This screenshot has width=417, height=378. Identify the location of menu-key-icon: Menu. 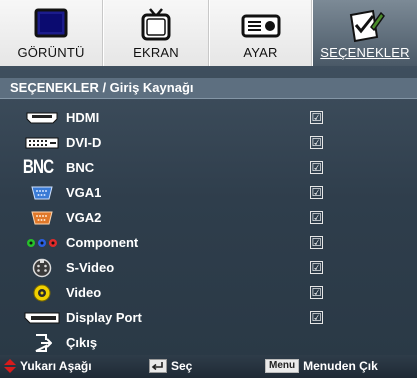
(282, 366).